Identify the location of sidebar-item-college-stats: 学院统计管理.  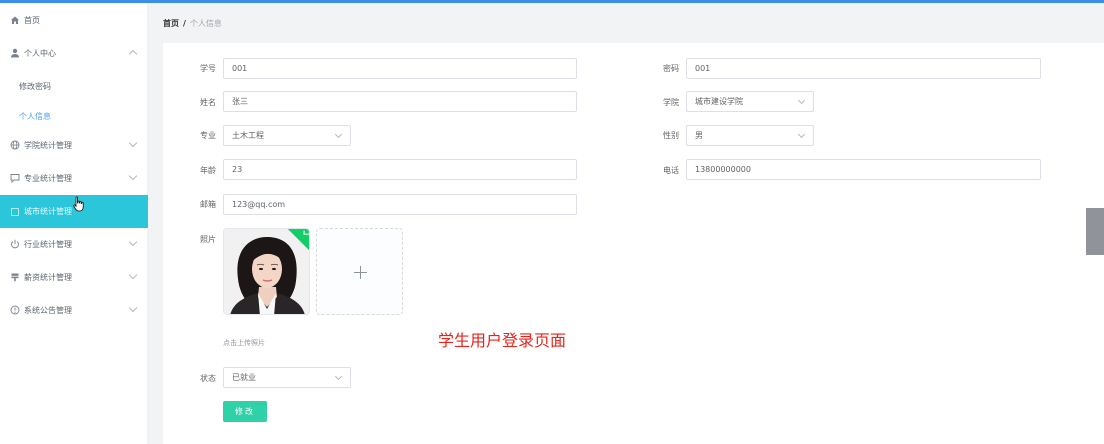
(74, 145).